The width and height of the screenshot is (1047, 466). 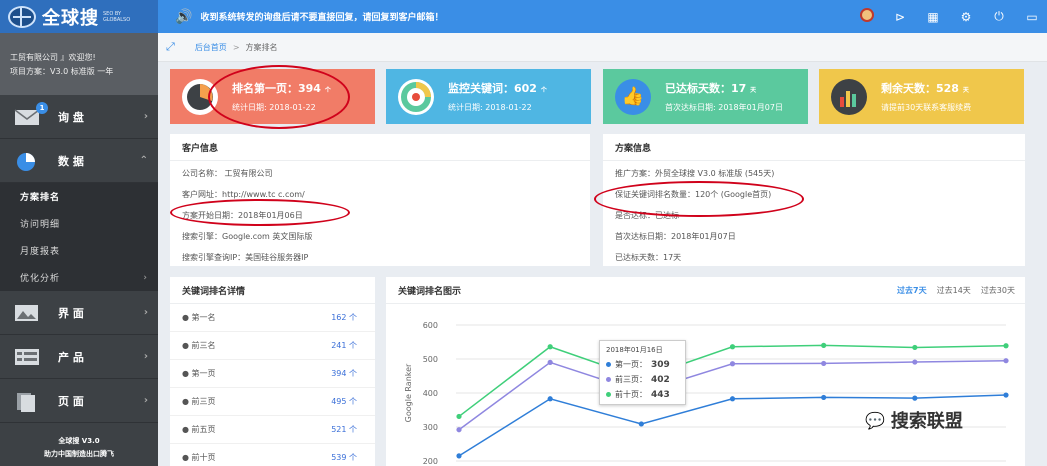 I want to click on brand-name: 全球搜, so click(x=70, y=18).